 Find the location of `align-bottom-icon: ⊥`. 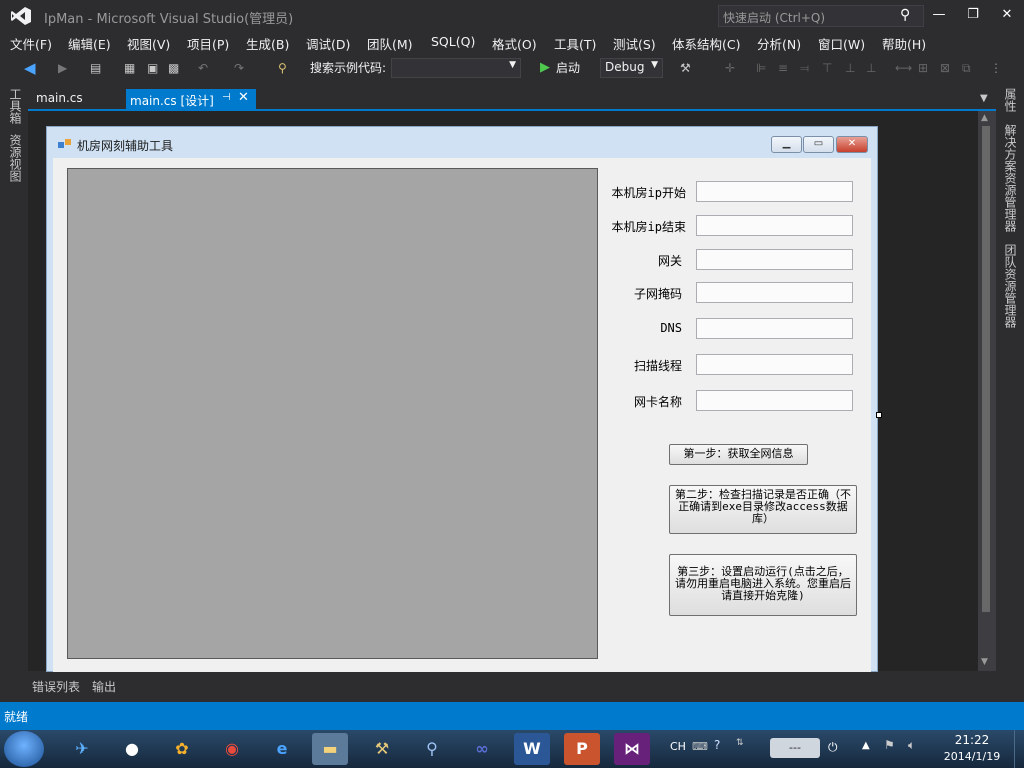

align-bottom-icon: ⊥ is located at coordinates (871, 68).